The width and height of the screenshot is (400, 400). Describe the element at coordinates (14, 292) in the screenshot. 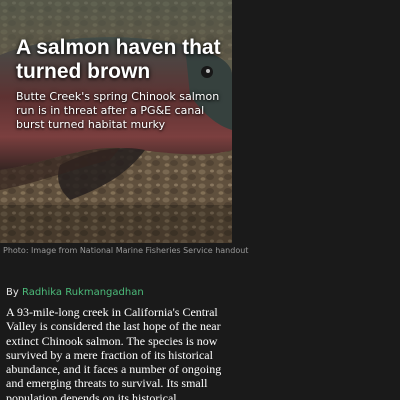

I see `byline-prefix: By` at that location.